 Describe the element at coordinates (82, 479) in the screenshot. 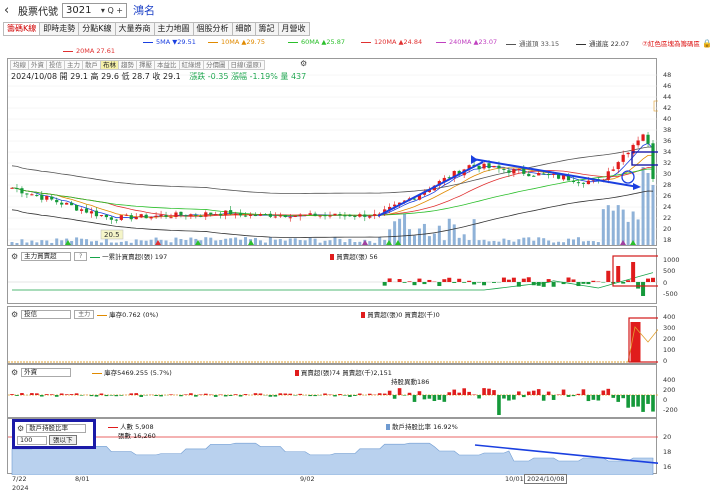

I see `x-label: 8/01` at that location.